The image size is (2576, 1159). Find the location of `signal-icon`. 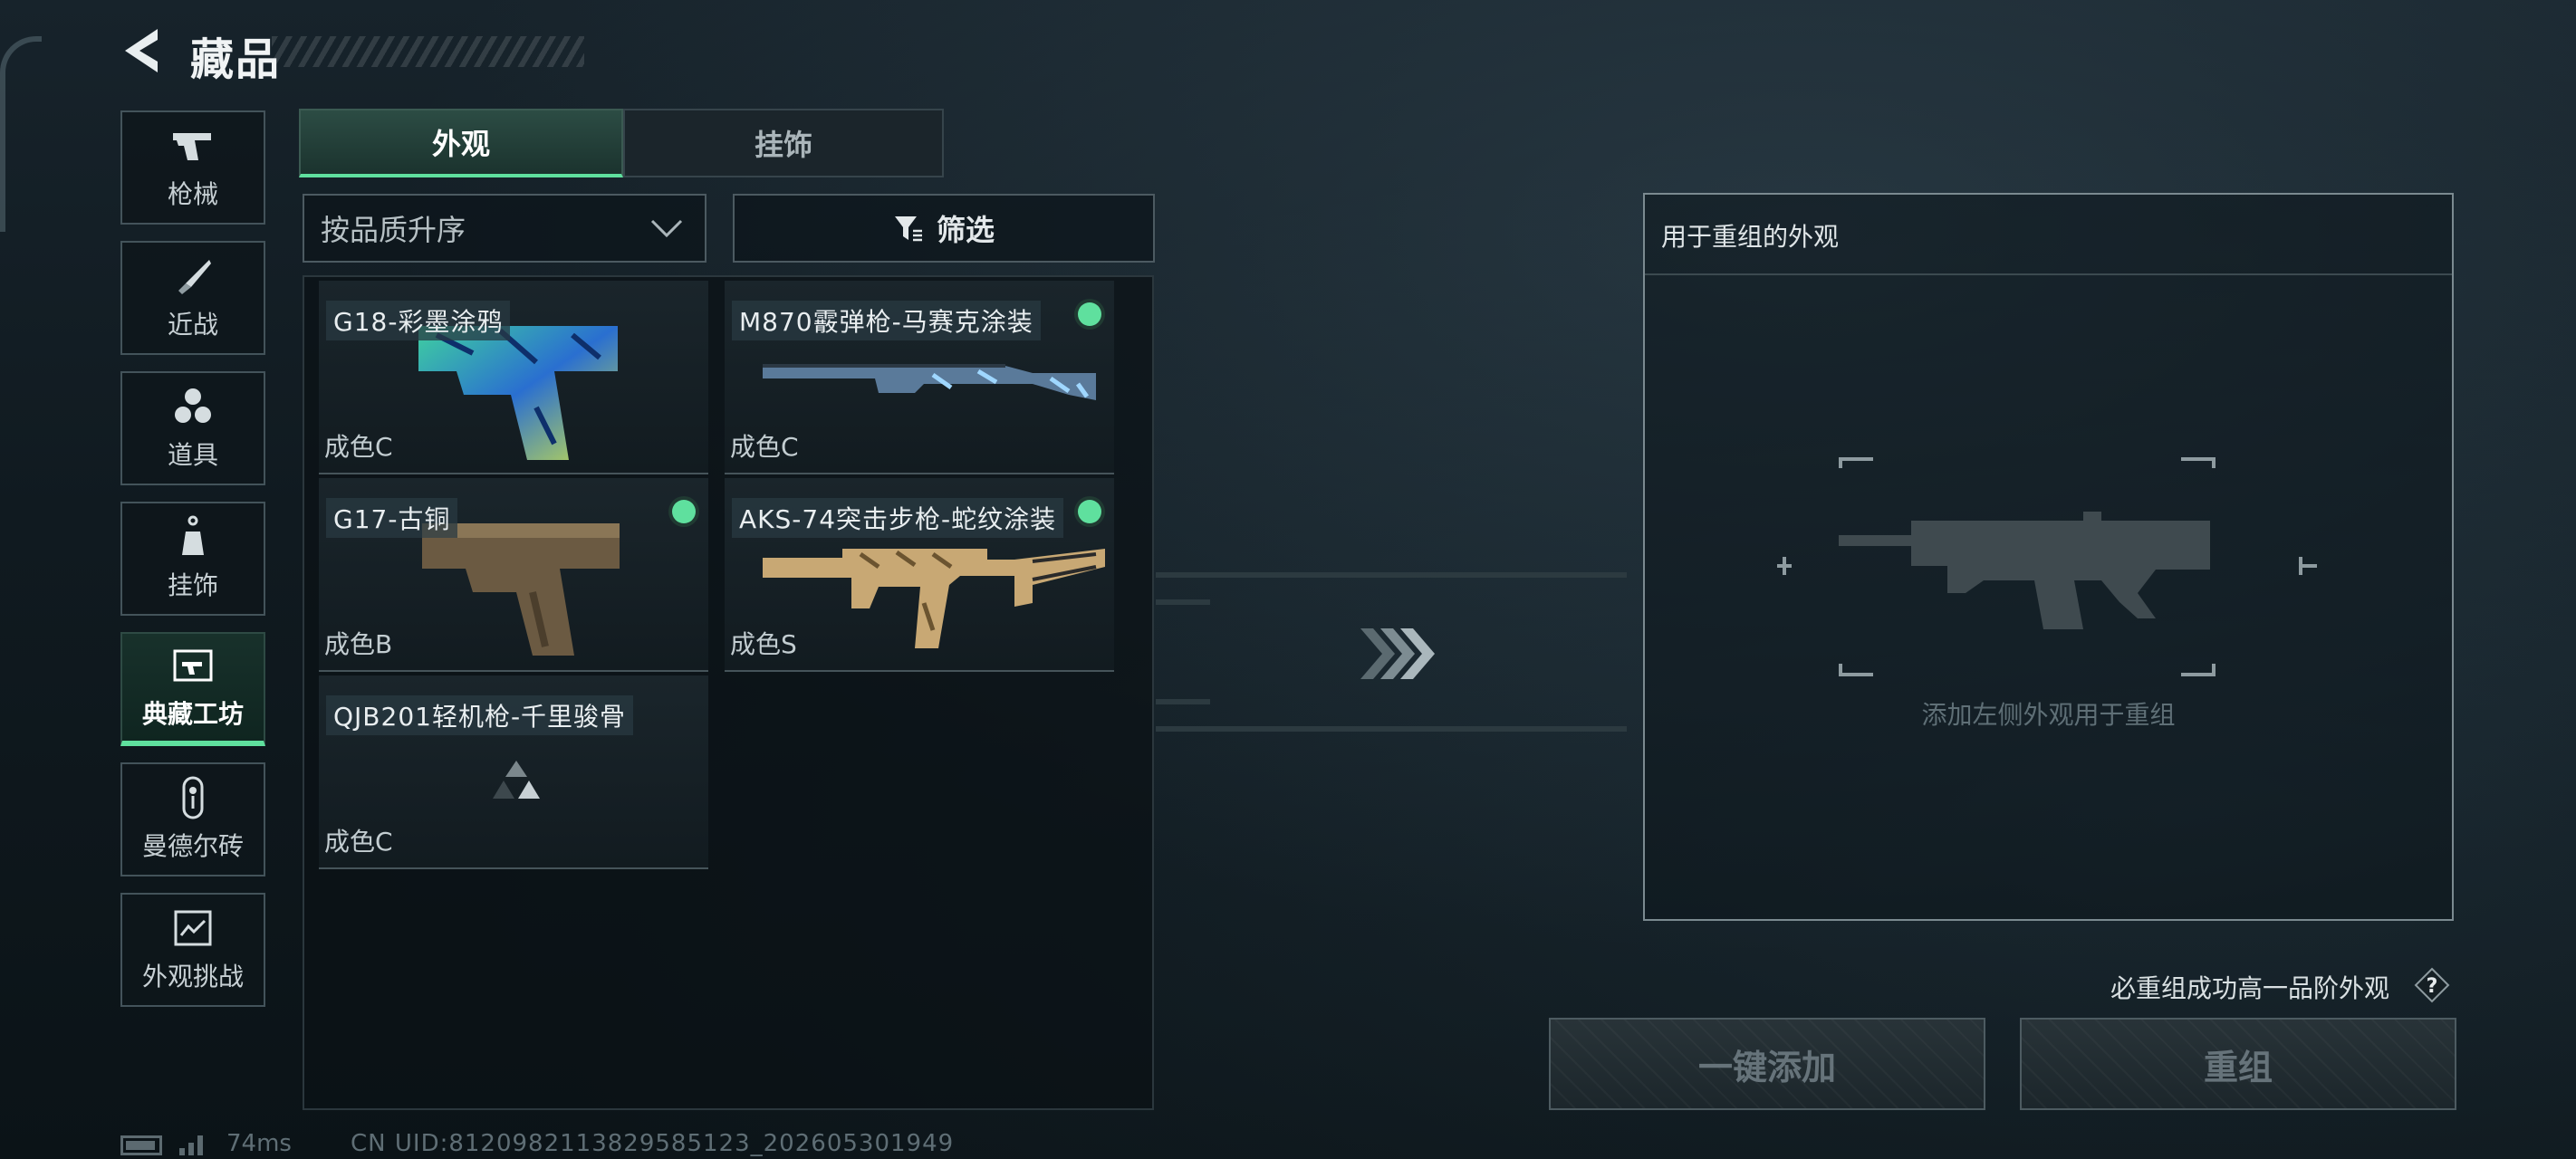

signal-icon is located at coordinates (191, 1145).